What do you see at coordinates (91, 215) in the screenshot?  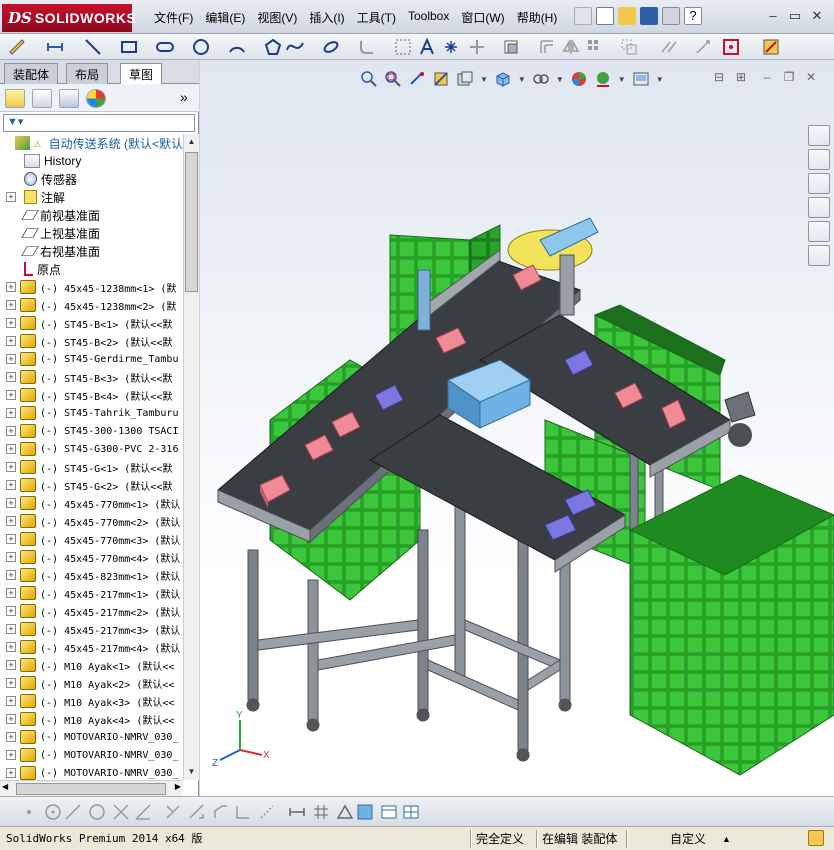 I see `tree-feature-3: 前视基准面` at bounding box center [91, 215].